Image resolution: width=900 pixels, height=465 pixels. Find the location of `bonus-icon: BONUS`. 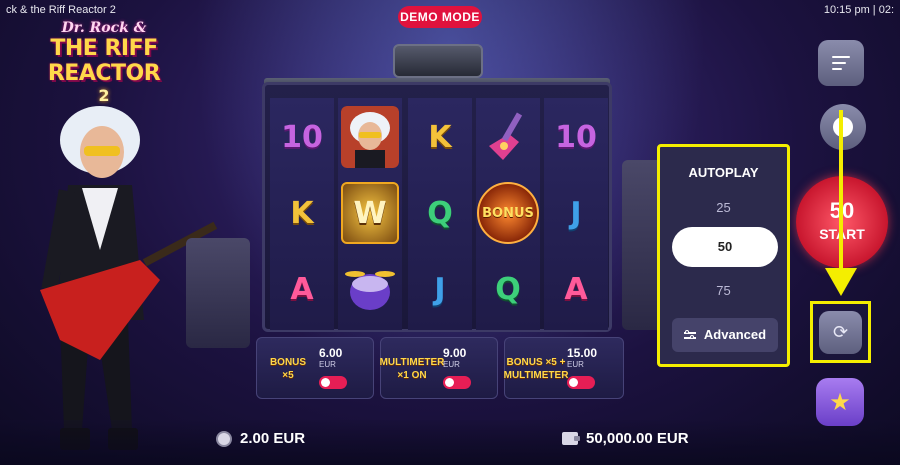

bonus-icon: BONUS is located at coordinates (508, 213).